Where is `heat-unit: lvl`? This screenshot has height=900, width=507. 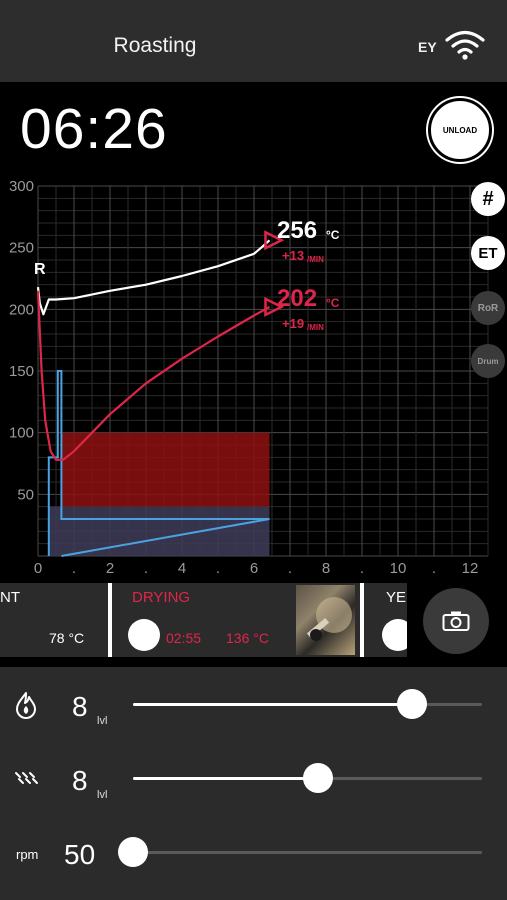
heat-unit: lvl is located at coordinates (102, 721).